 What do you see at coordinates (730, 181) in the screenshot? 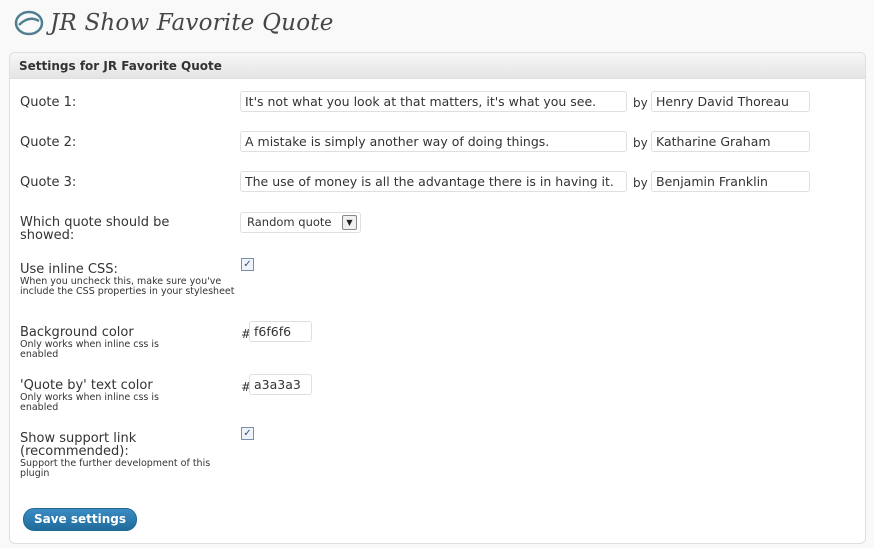
I see `quote-3-author-input` at bounding box center [730, 181].